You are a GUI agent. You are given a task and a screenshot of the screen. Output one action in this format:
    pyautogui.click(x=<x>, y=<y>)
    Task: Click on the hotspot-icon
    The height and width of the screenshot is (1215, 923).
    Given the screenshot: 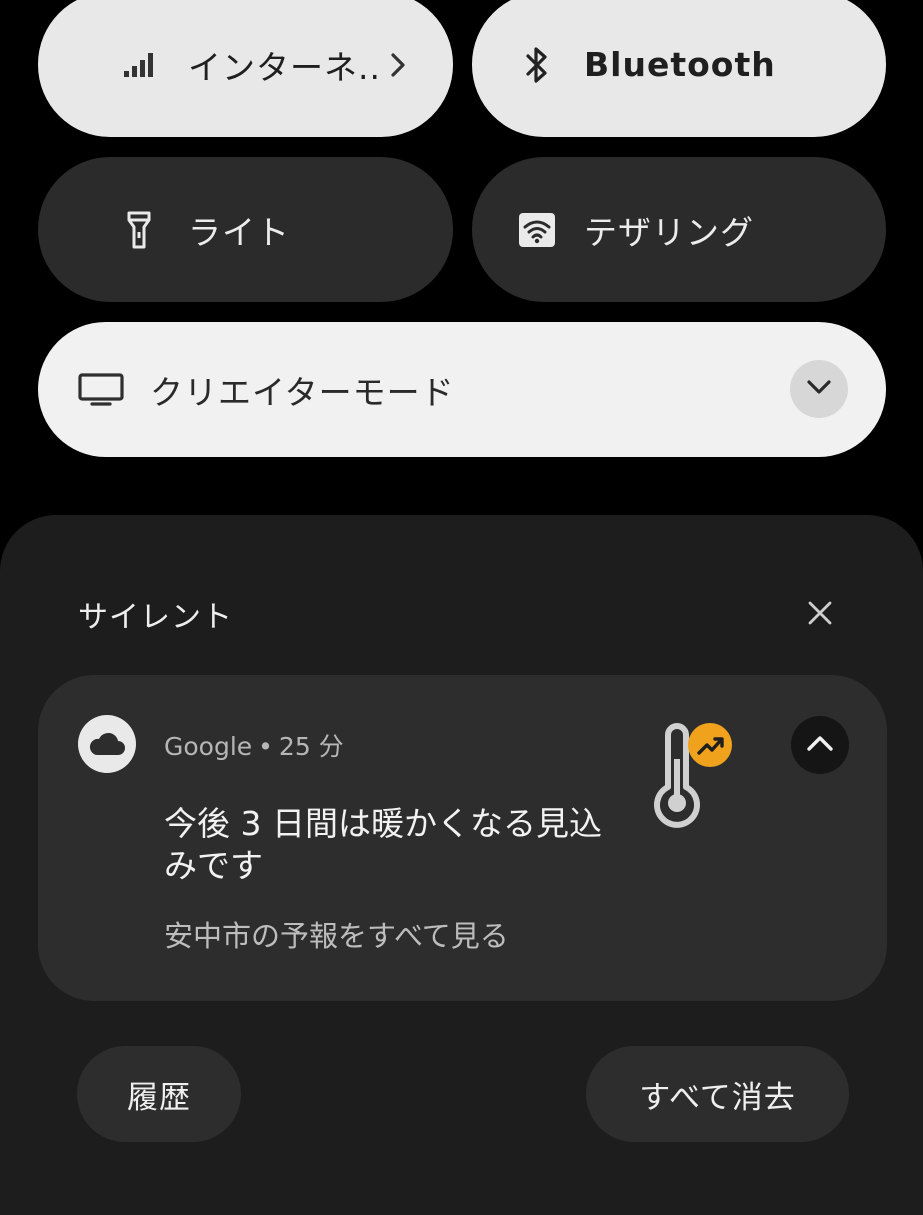 What is the action you would take?
    pyautogui.click(x=537, y=230)
    